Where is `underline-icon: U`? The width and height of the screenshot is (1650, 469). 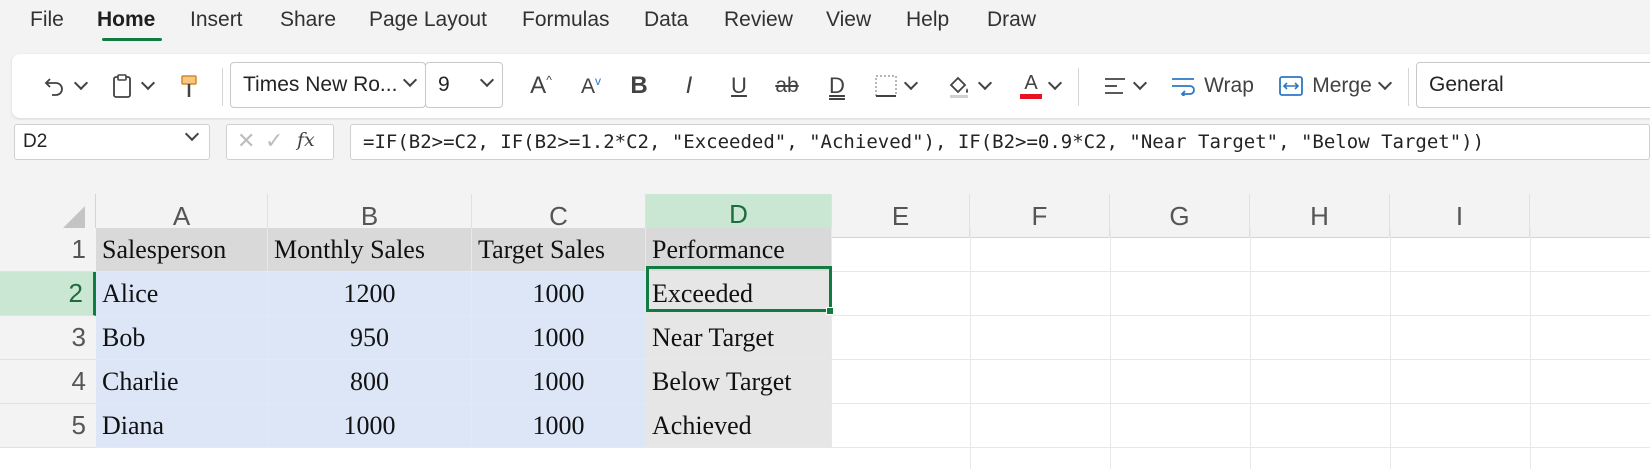
underline-icon: U is located at coordinates (739, 85).